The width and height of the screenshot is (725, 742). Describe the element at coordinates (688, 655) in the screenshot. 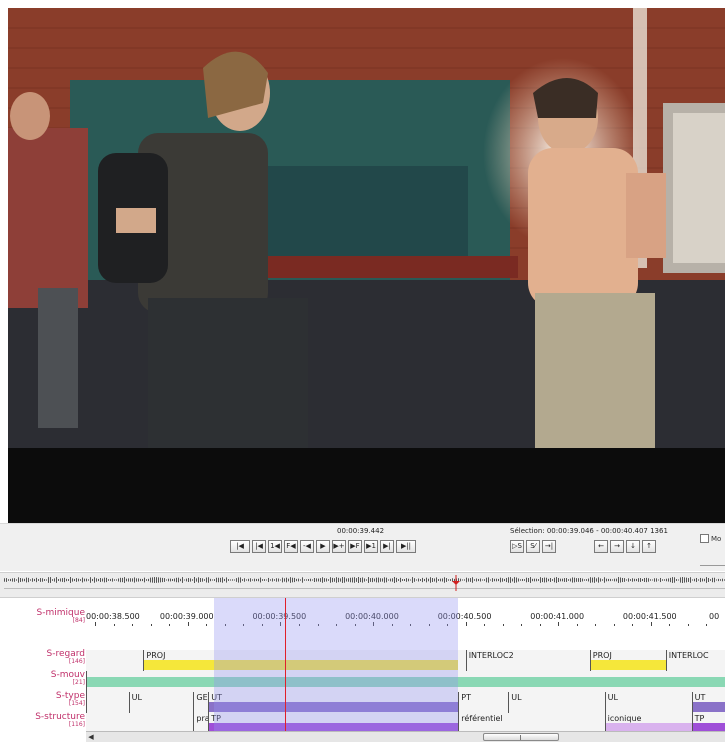

I see `segment-label: INTERLOC` at that location.